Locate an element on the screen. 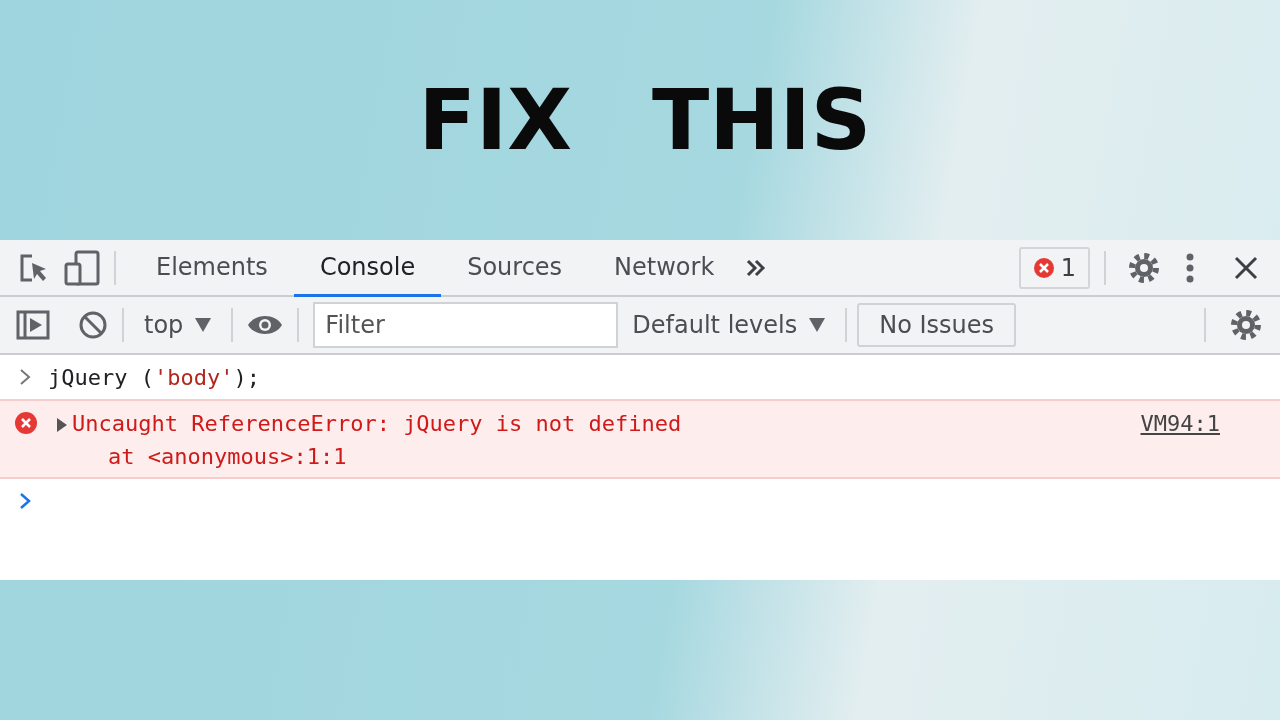 This screenshot has height=720, width=1280. filter-field: Filter is located at coordinates (466, 325).